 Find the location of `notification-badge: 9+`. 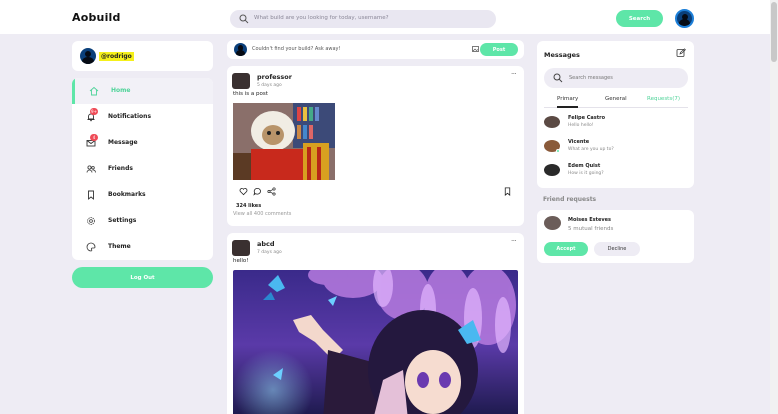

notification-badge: 9+ is located at coordinates (94, 111).